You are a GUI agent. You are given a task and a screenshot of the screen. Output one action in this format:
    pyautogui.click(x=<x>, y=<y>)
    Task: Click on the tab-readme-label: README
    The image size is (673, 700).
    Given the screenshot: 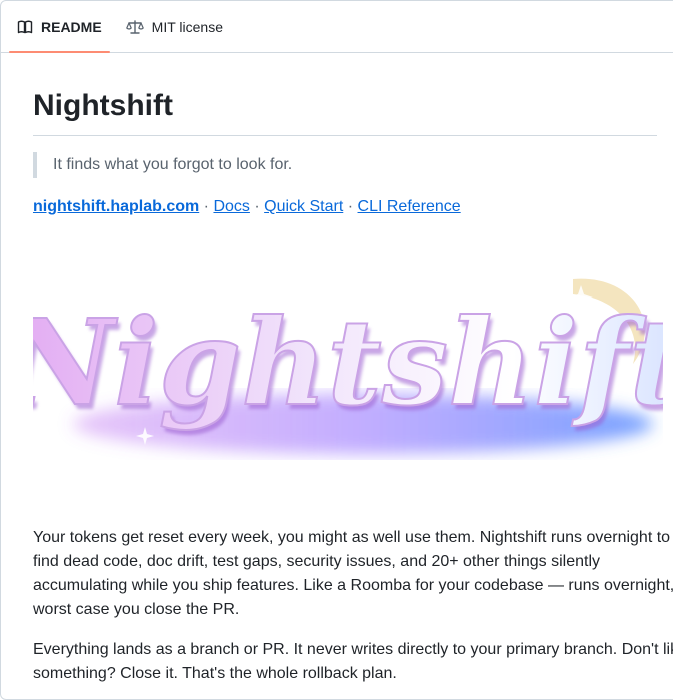 What is the action you would take?
    pyautogui.click(x=71, y=26)
    